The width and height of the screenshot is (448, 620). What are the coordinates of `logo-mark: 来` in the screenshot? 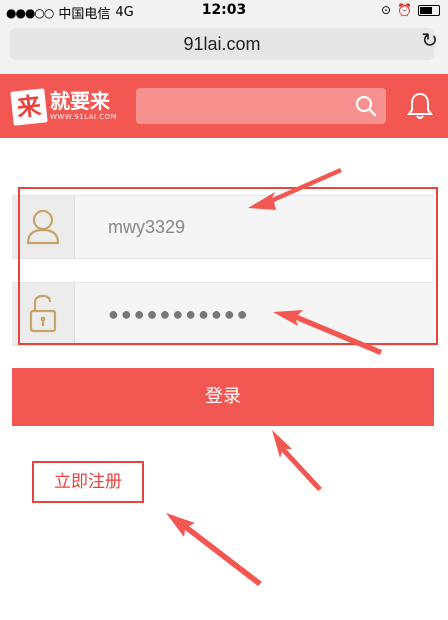 It's located at (29, 107).